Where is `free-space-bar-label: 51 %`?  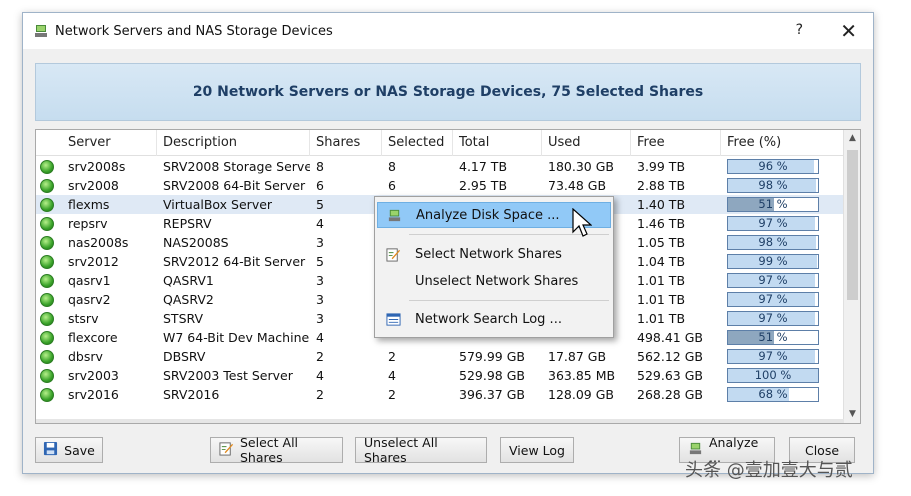
free-space-bar-label: 51 % is located at coordinates (773, 337).